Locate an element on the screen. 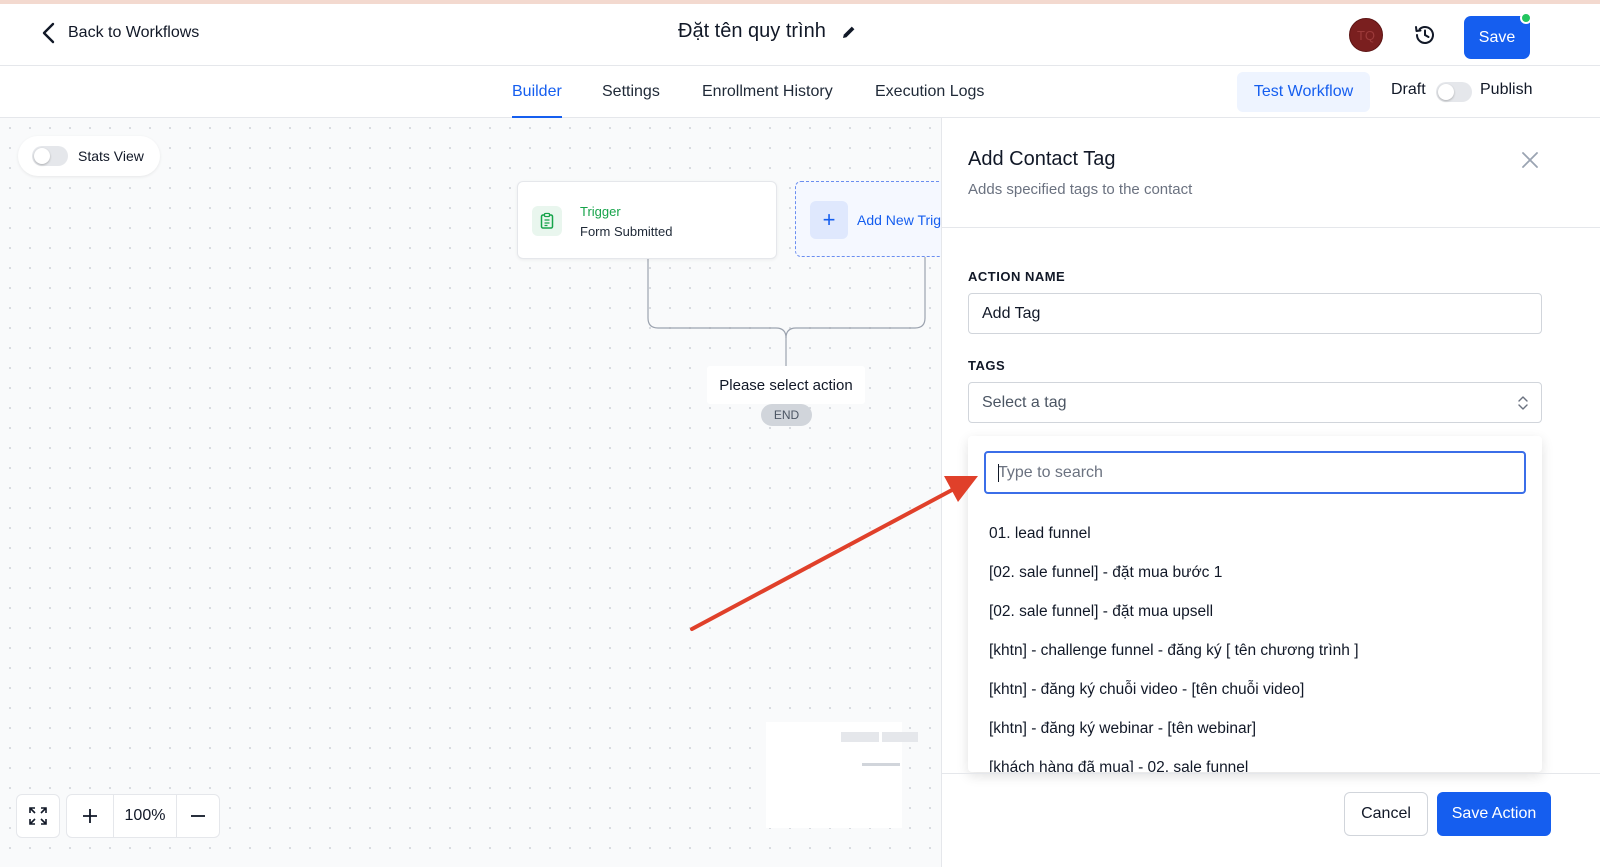 The image size is (1600, 867). trigger-node: Trigger Form Submitted is located at coordinates (647, 220).